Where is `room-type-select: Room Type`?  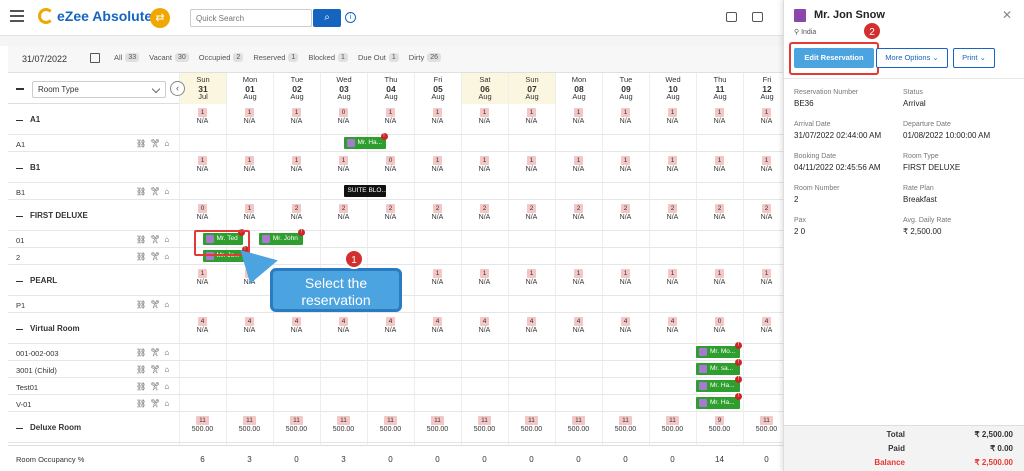
room-type-select: Room Type is located at coordinates (99, 89).